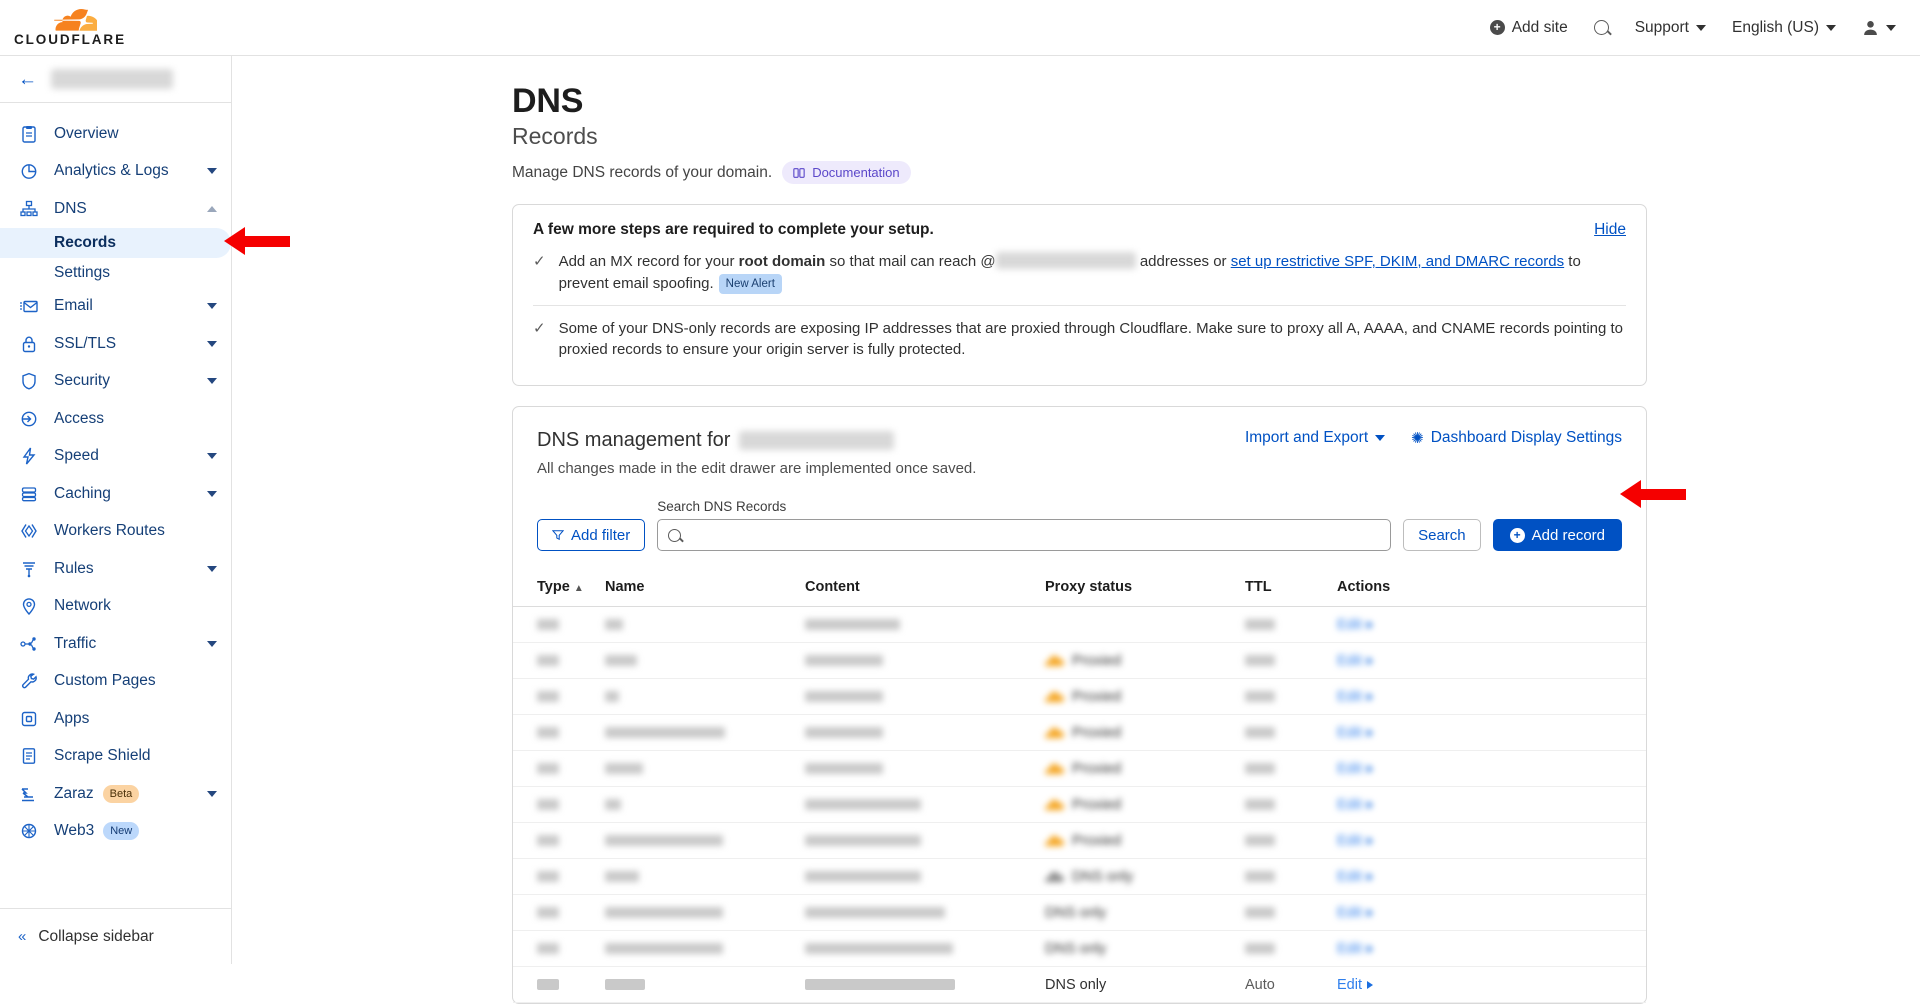 The width and height of the screenshot is (1920, 1004). Describe the element at coordinates (115, 172) in the screenshot. I see `sidebar-item-analytics-logs: Analytics & Logs` at that location.